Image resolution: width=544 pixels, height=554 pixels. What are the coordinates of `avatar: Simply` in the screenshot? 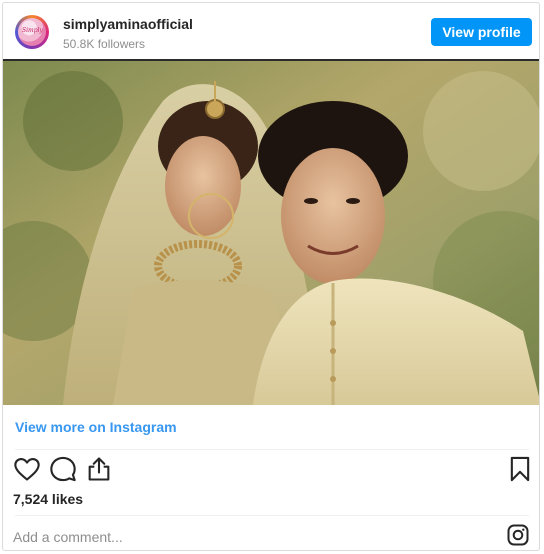 It's located at (32, 32).